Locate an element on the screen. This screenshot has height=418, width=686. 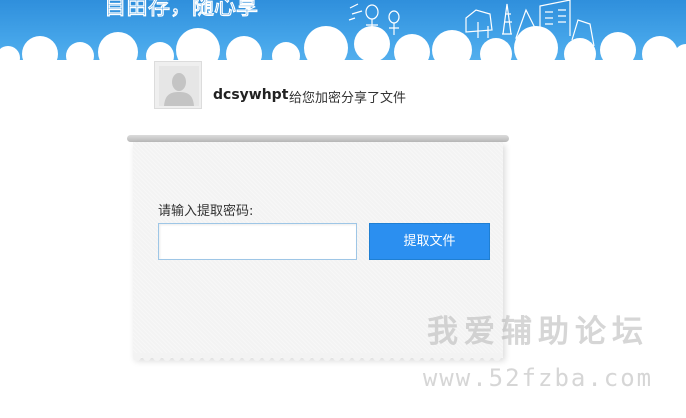
share-message: 给您加密分享了文件 is located at coordinates (348, 98).